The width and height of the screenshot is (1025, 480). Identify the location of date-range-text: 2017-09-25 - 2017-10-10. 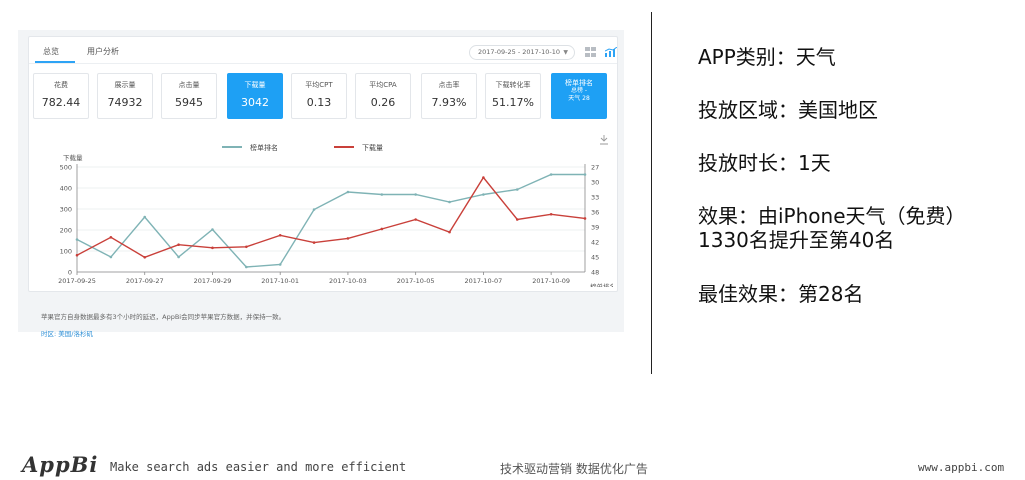
(519, 52).